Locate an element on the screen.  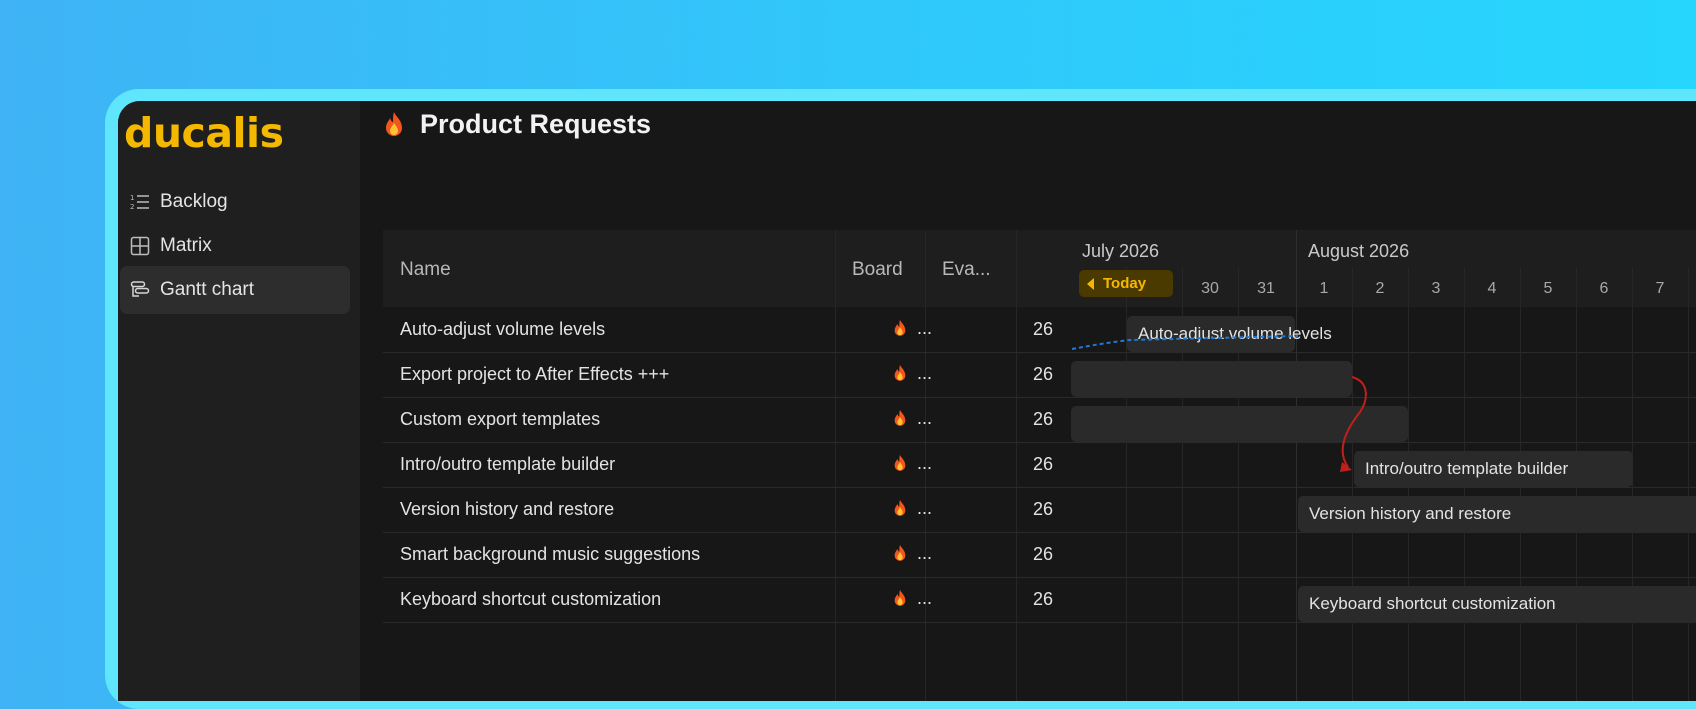
grid-icon is located at coordinates (140, 246).